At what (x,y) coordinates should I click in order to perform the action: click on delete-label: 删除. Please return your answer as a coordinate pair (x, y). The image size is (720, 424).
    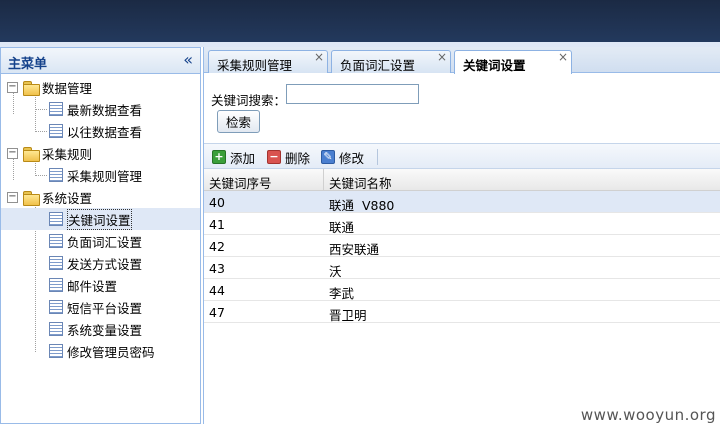
    Looking at the image, I should click on (298, 158).